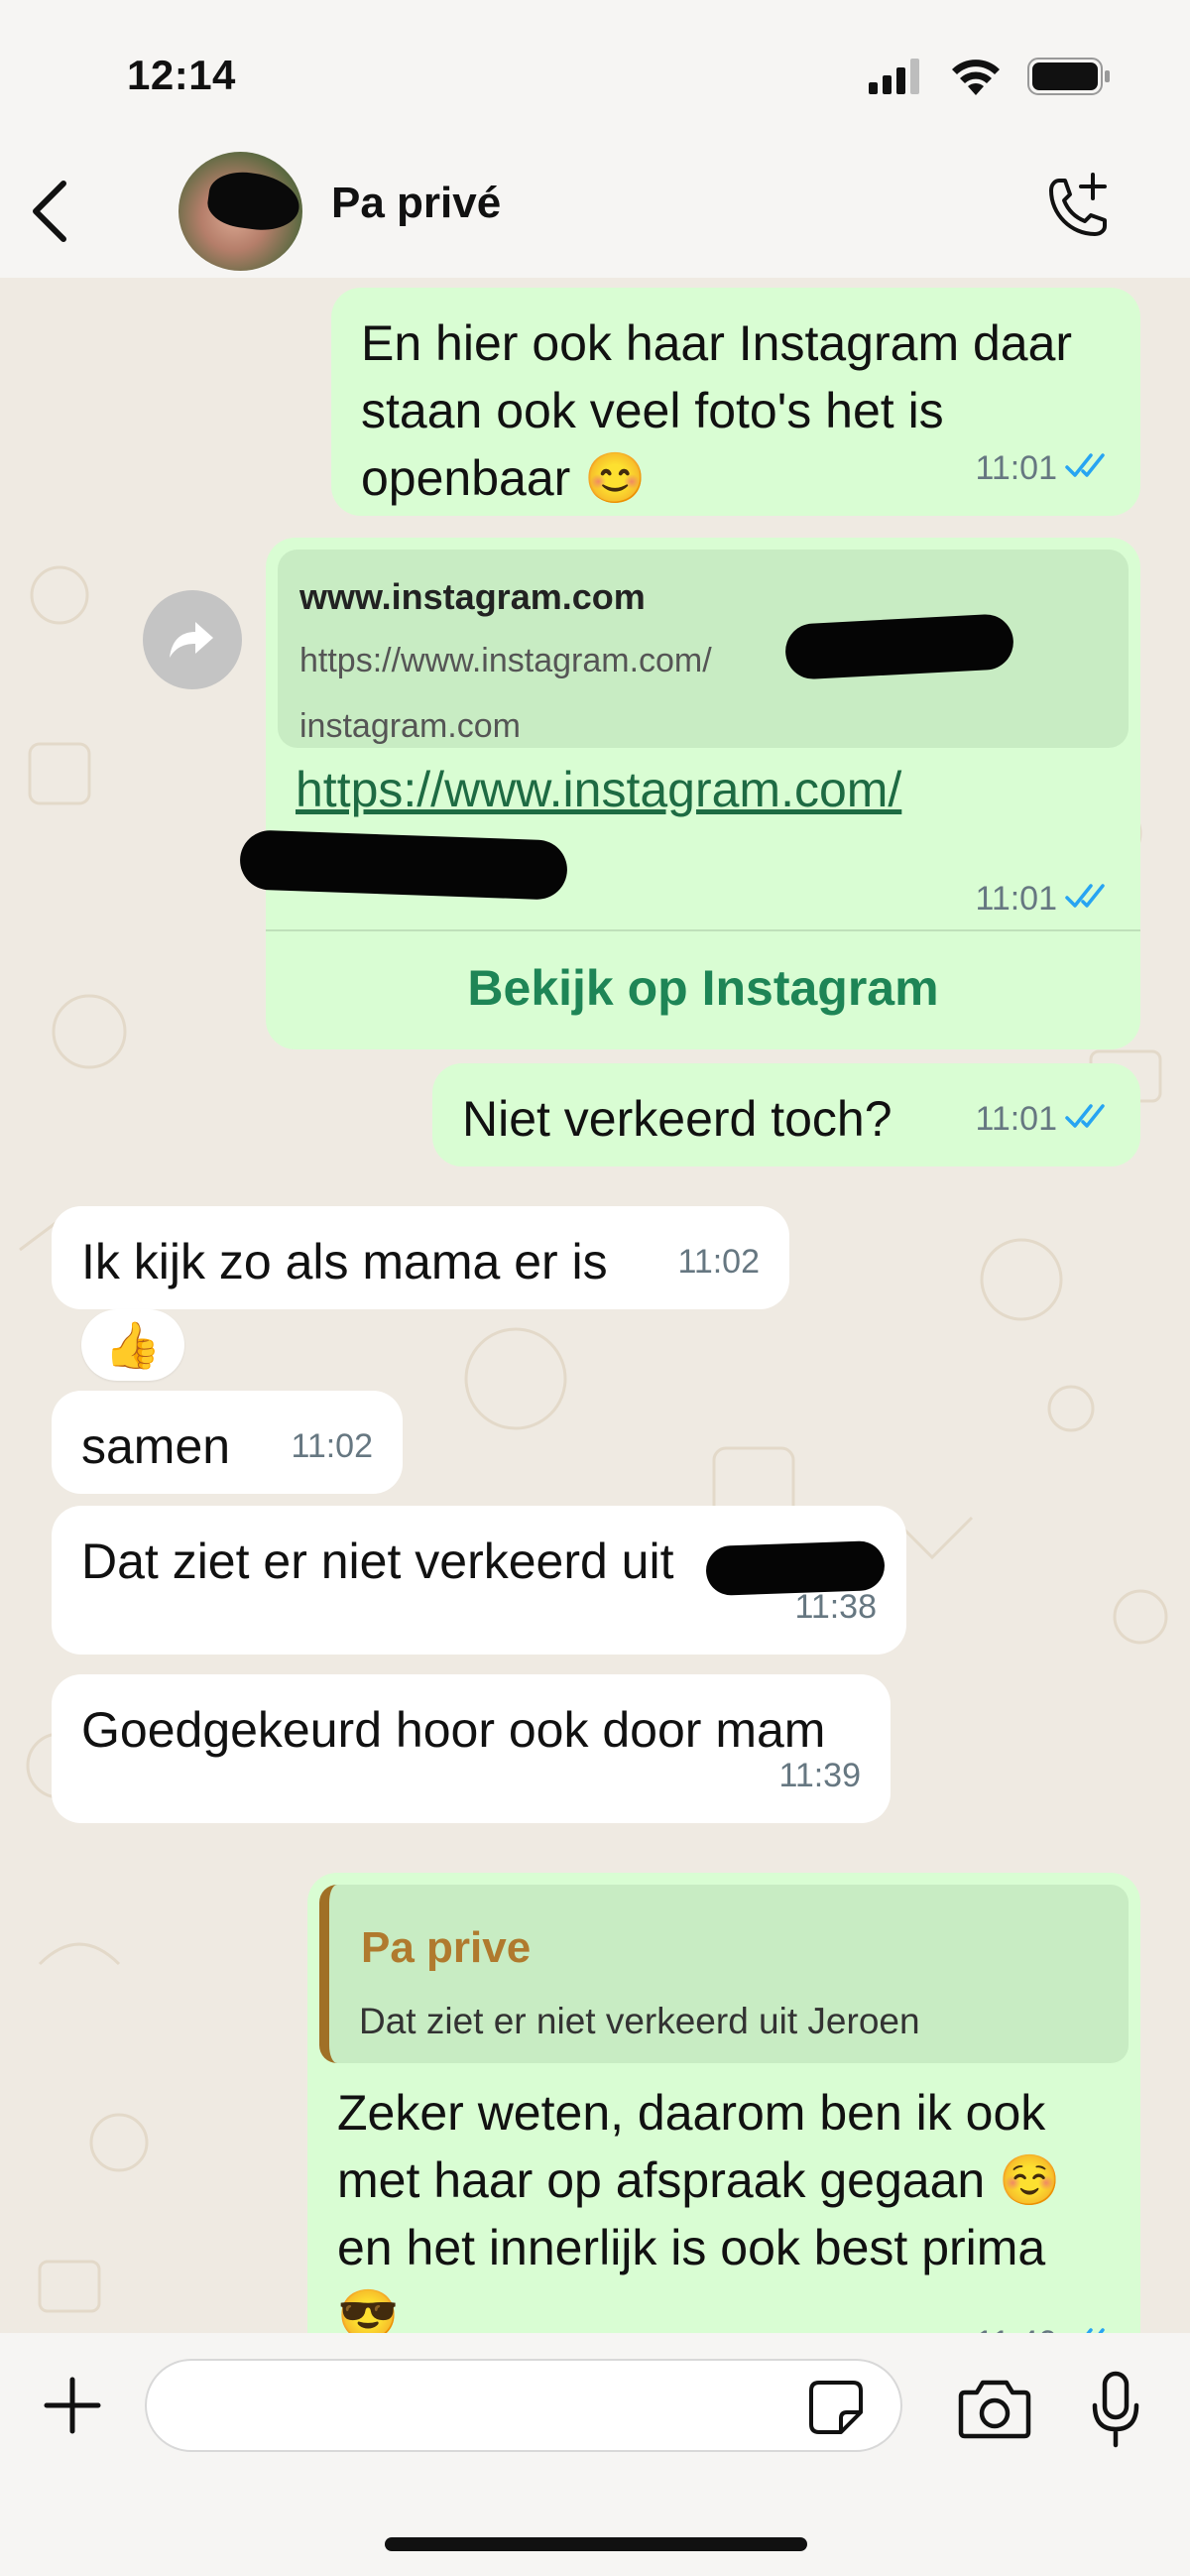 The height and width of the screenshot is (2576, 1190). I want to click on share-arrow-icon, so click(191, 640).